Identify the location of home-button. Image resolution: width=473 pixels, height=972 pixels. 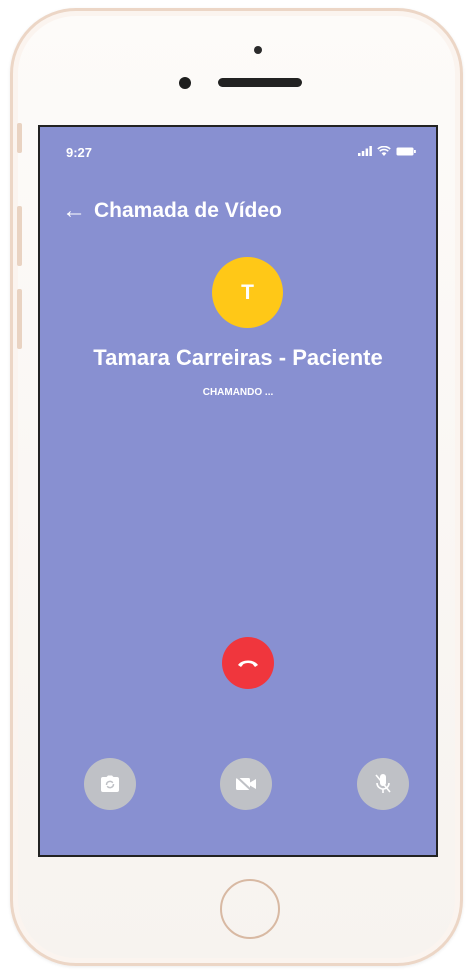
(250, 909).